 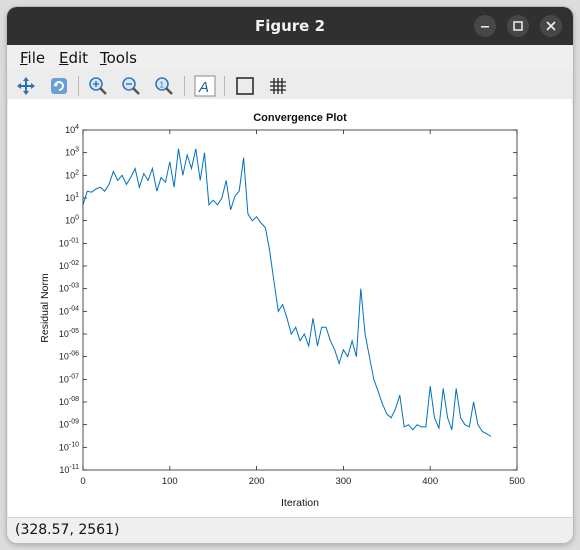 I want to click on pan-button, so click(x=26, y=86).